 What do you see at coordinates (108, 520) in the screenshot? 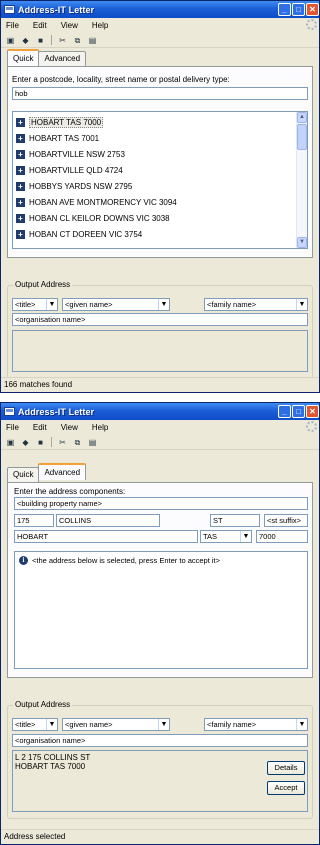
I see `street-name-field: COLLINS` at bounding box center [108, 520].